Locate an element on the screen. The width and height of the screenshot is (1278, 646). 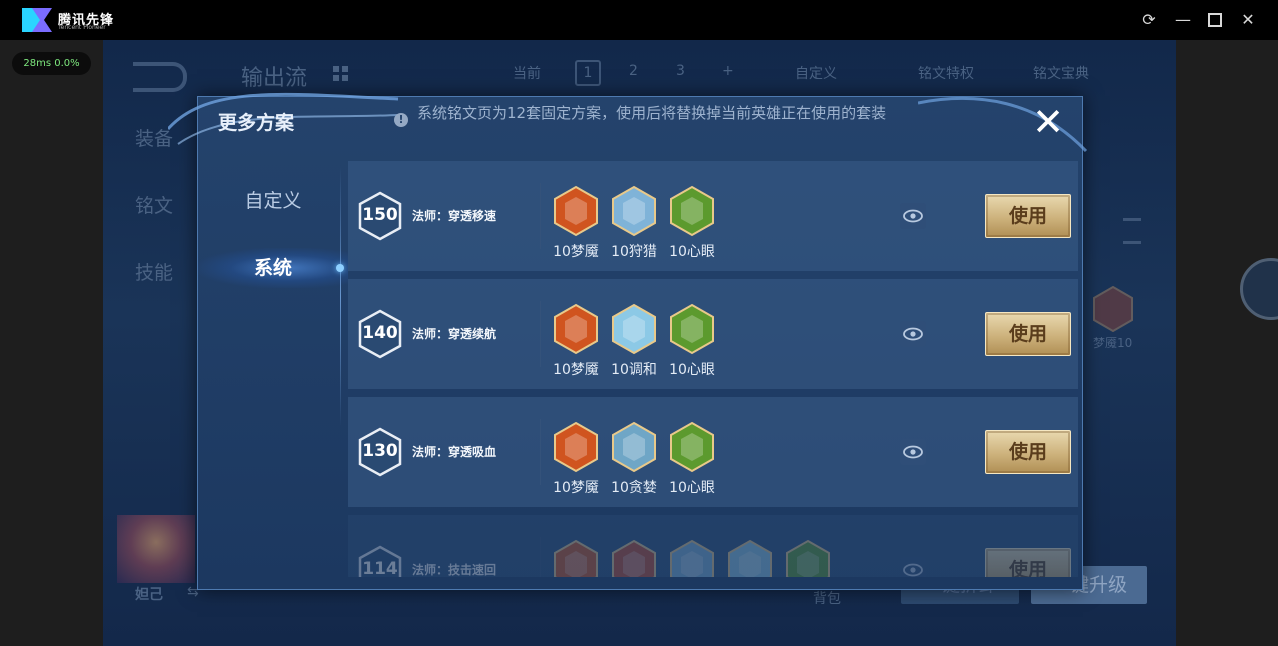
dialog-title: 更多方案 is located at coordinates (256, 123).